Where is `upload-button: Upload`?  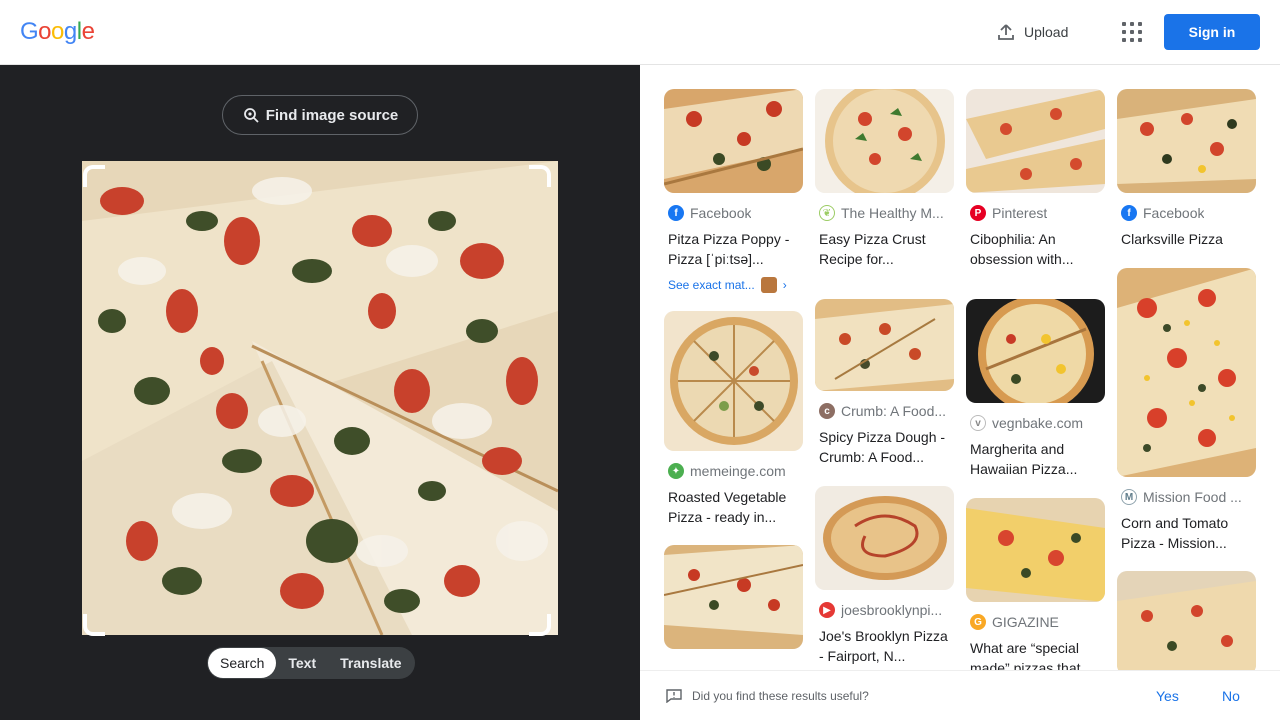
upload-button: Upload is located at coordinates (1032, 32).